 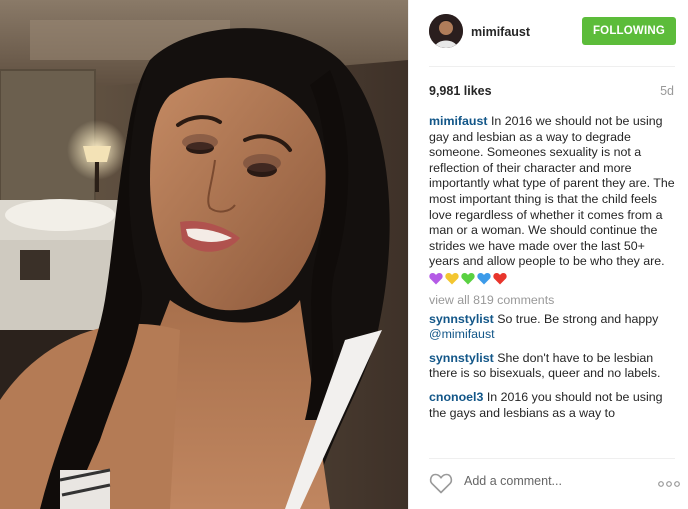 What do you see at coordinates (436, 278) in the screenshot?
I see `purple-heart-icon` at bounding box center [436, 278].